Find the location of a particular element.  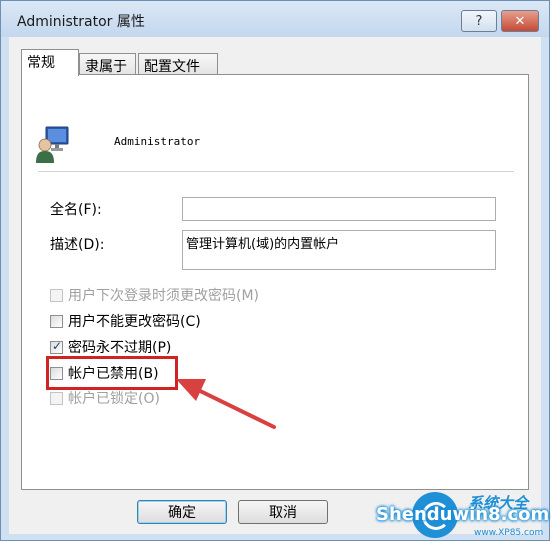

user-account-icon is located at coordinates (52, 144).